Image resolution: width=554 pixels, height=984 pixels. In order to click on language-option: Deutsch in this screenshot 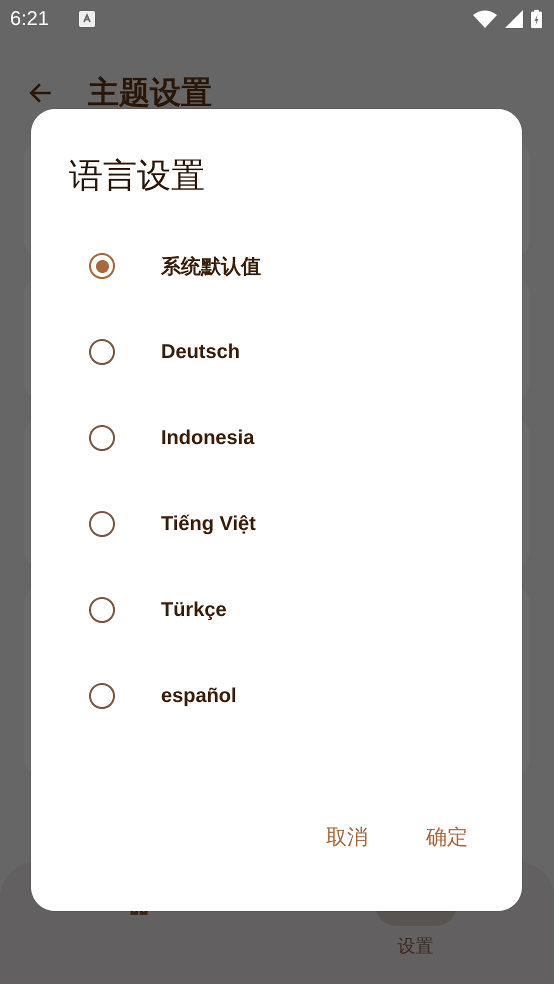, I will do `click(200, 352)`.